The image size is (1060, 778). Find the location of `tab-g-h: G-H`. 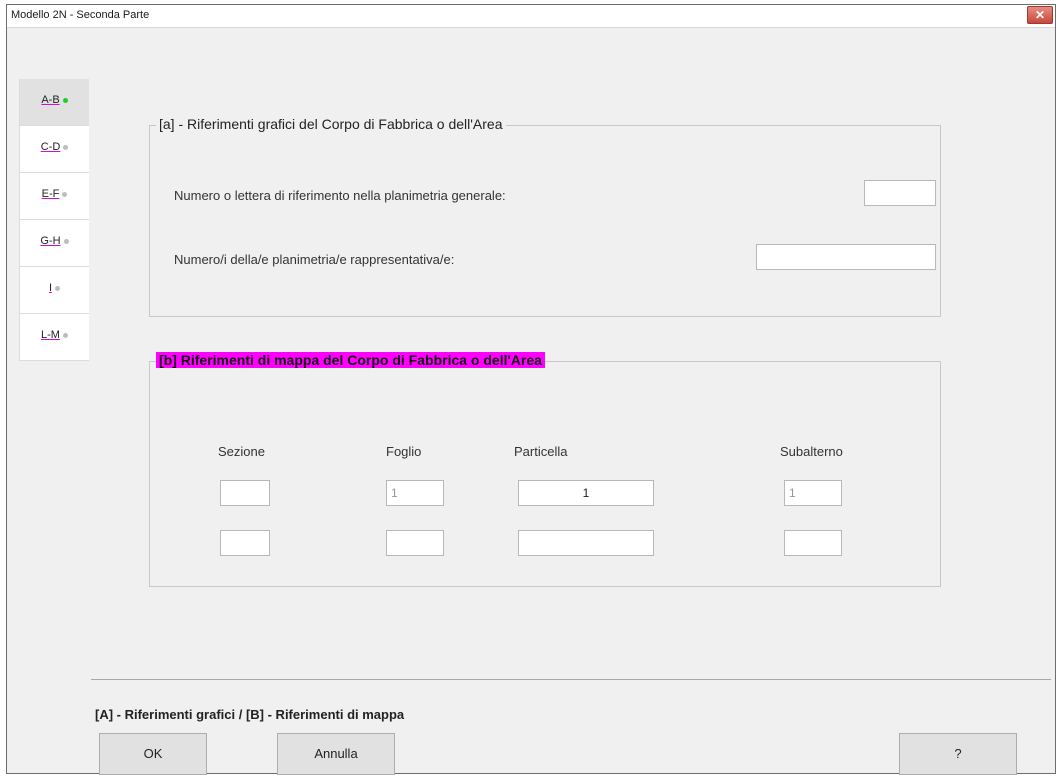

tab-g-h: G-H is located at coordinates (54, 243).